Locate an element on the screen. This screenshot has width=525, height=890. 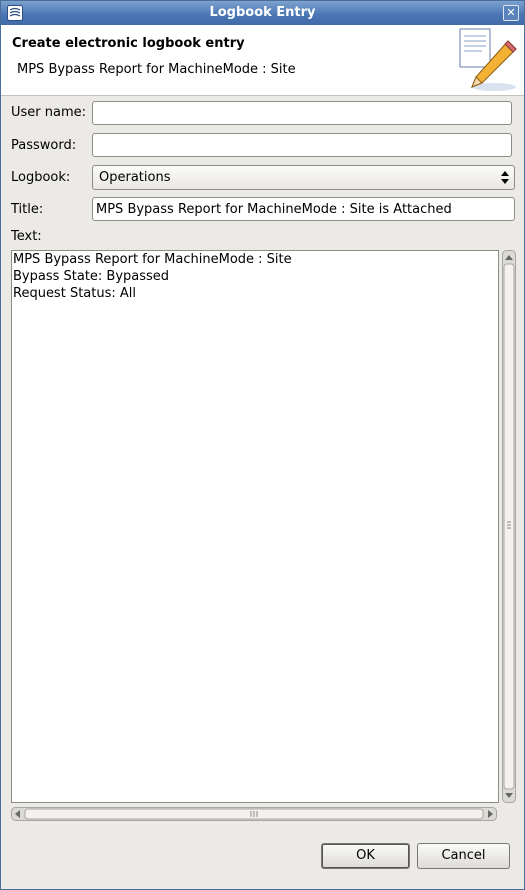
text-line: MPS Bypass Report for MachineMode : Site is located at coordinates (152, 259).